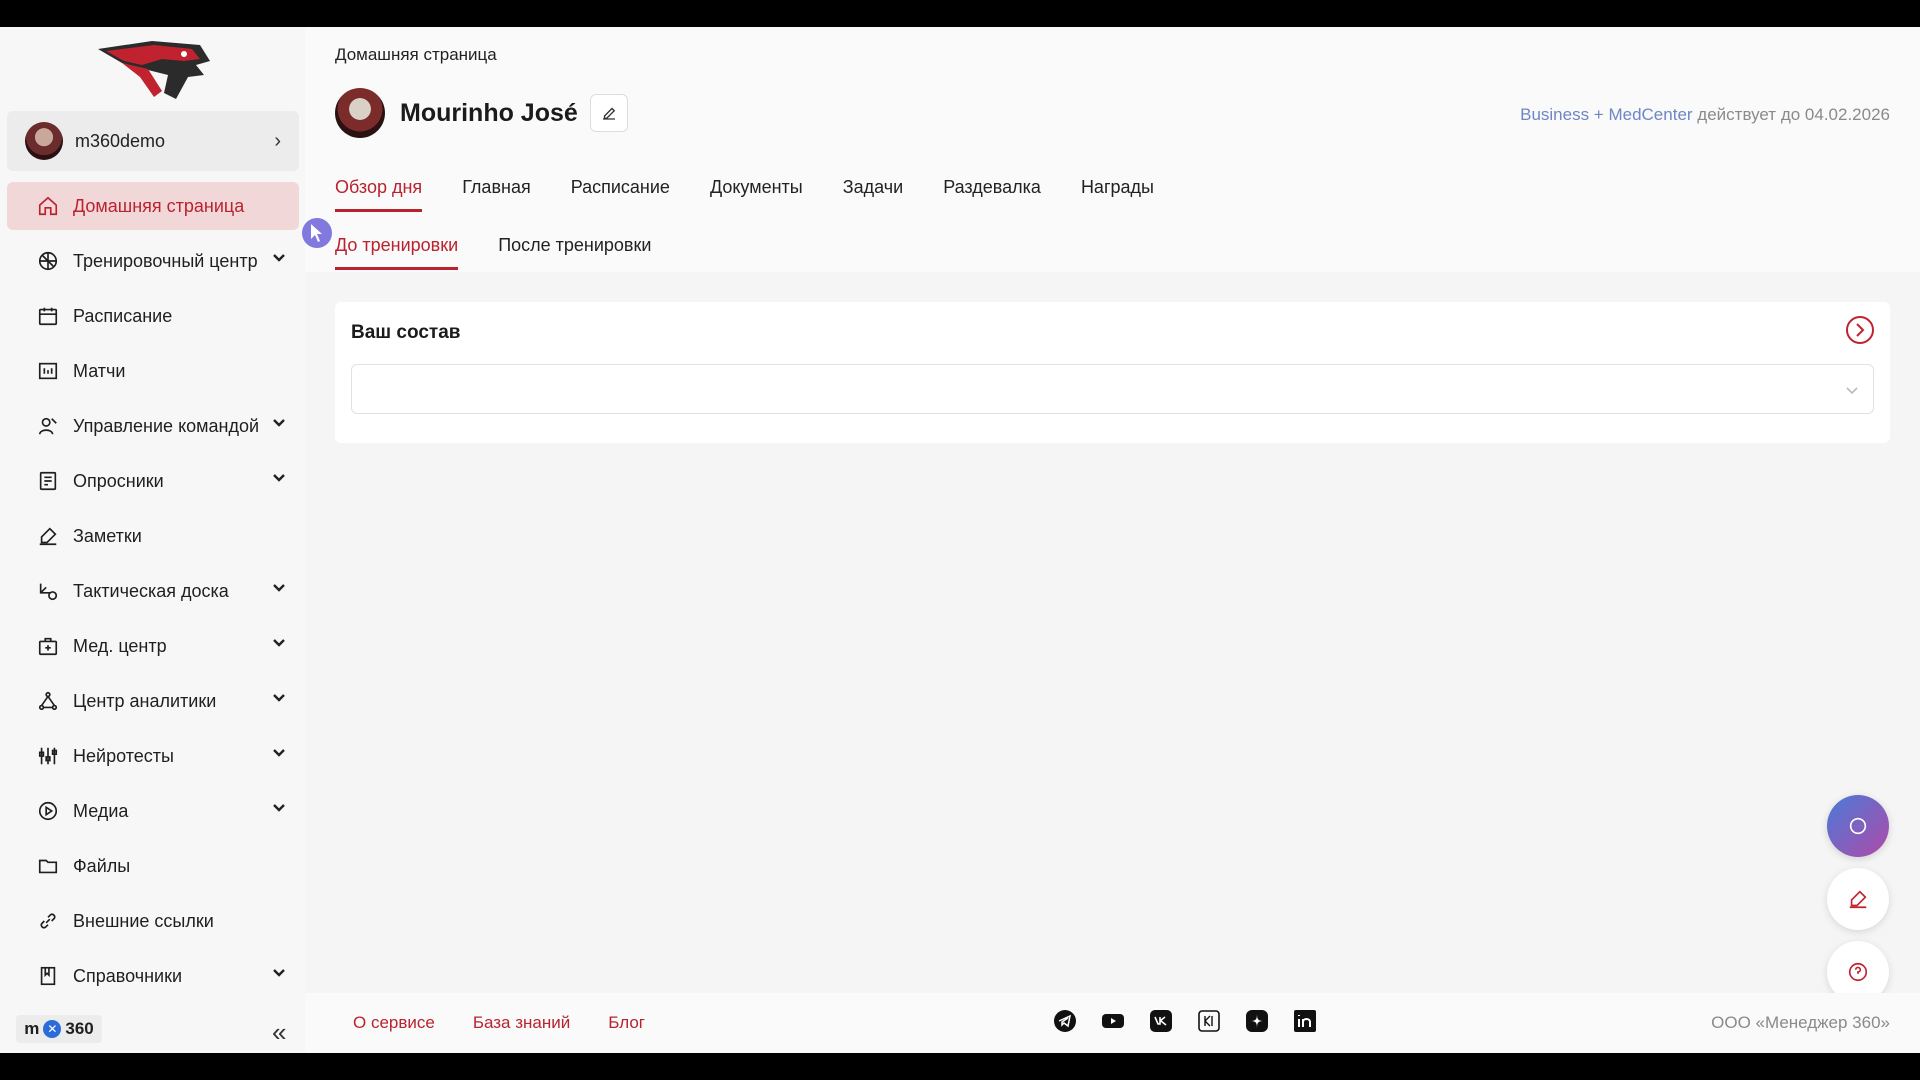 This screenshot has width=1920, height=1080. What do you see at coordinates (32, 1028) in the screenshot?
I see `brand-letter: m` at bounding box center [32, 1028].